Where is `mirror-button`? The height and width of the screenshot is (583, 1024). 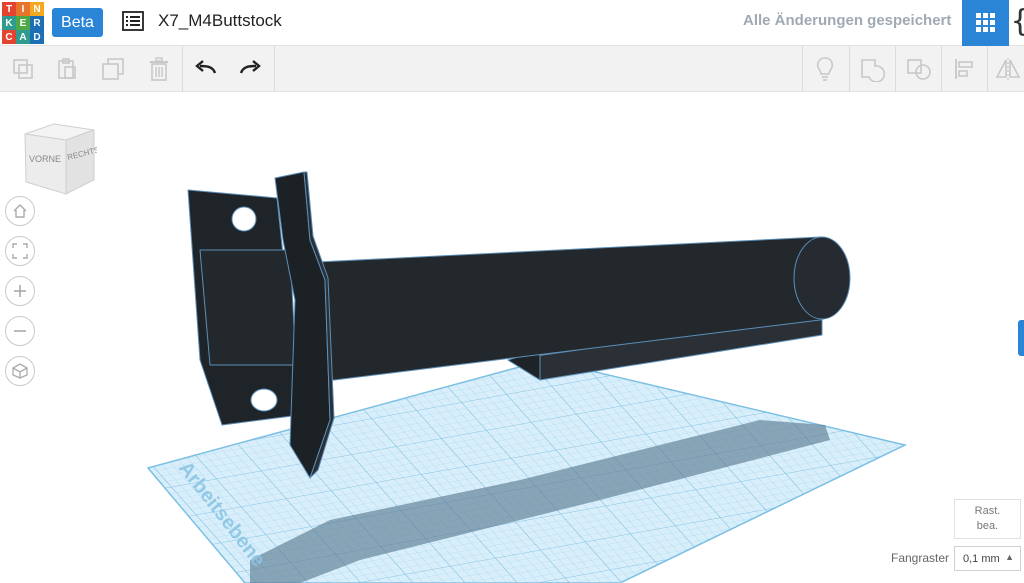
mirror-button is located at coordinates (1008, 69).